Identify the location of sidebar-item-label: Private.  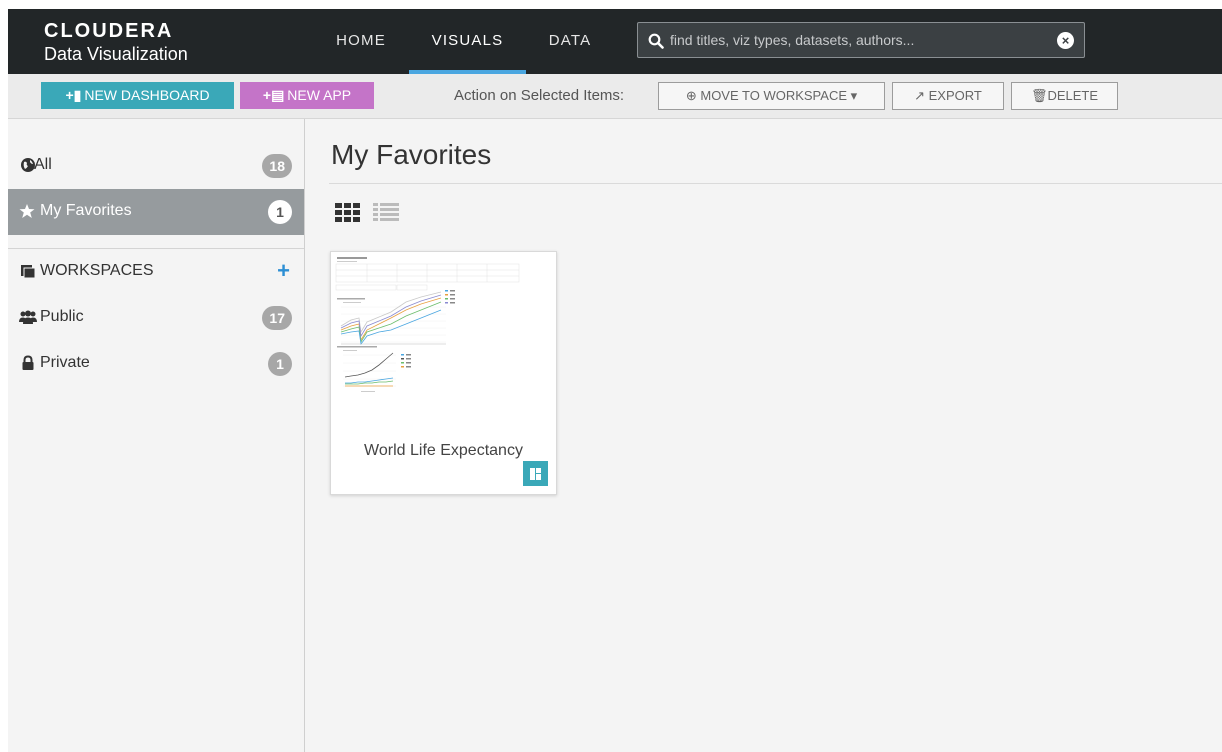
(65, 362).